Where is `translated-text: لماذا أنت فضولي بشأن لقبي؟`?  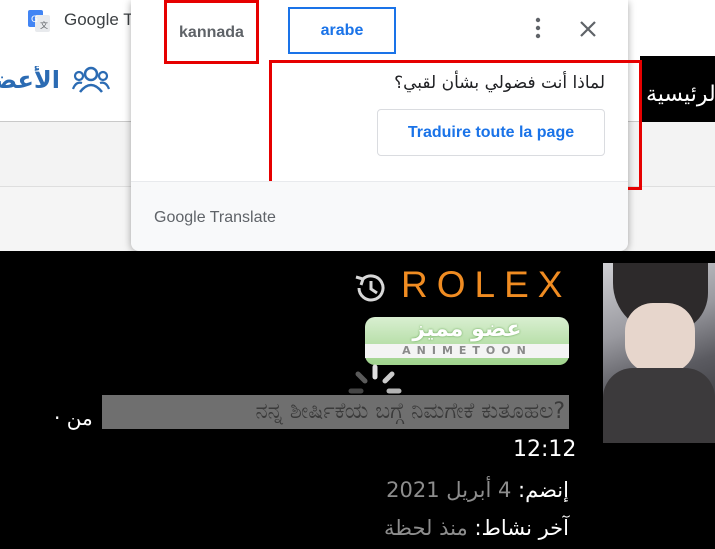 translated-text: لماذا أنت فضولي بشأن لقبي؟ is located at coordinates (499, 83).